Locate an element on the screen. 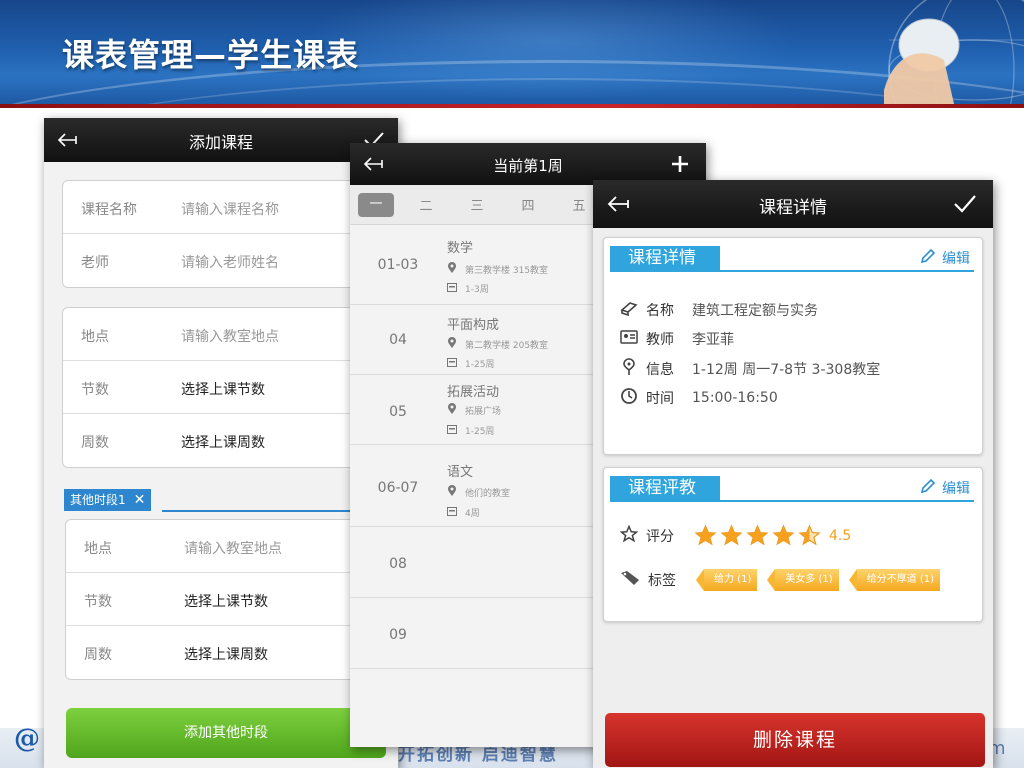 The height and width of the screenshot is (768, 1024). location-input: 请输入教室地点 is located at coordinates (230, 336).